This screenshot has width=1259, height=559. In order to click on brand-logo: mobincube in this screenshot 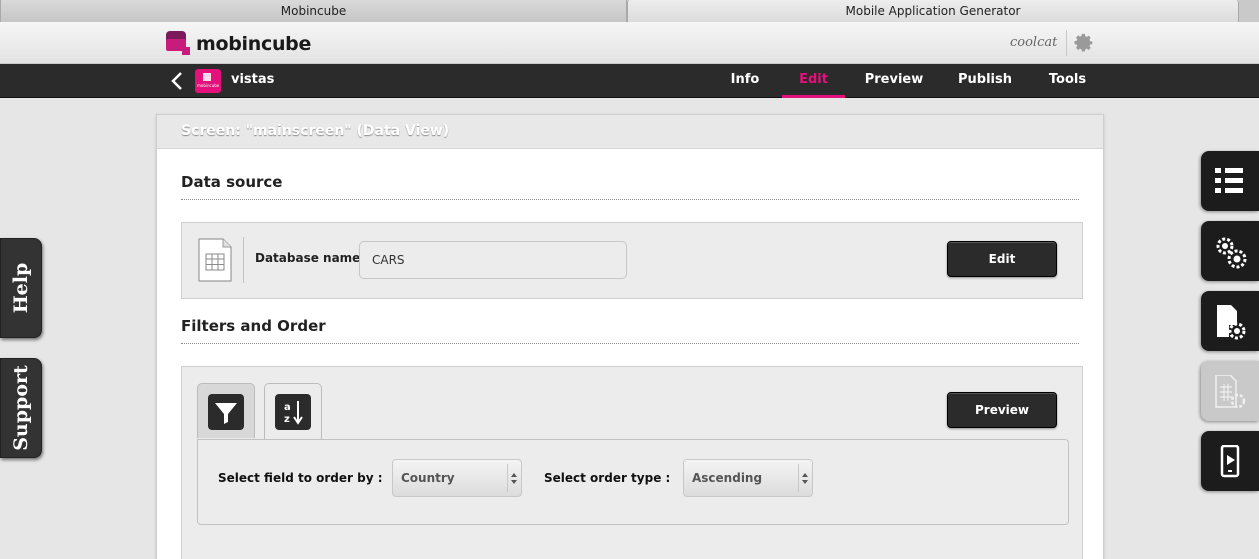, I will do `click(238, 44)`.